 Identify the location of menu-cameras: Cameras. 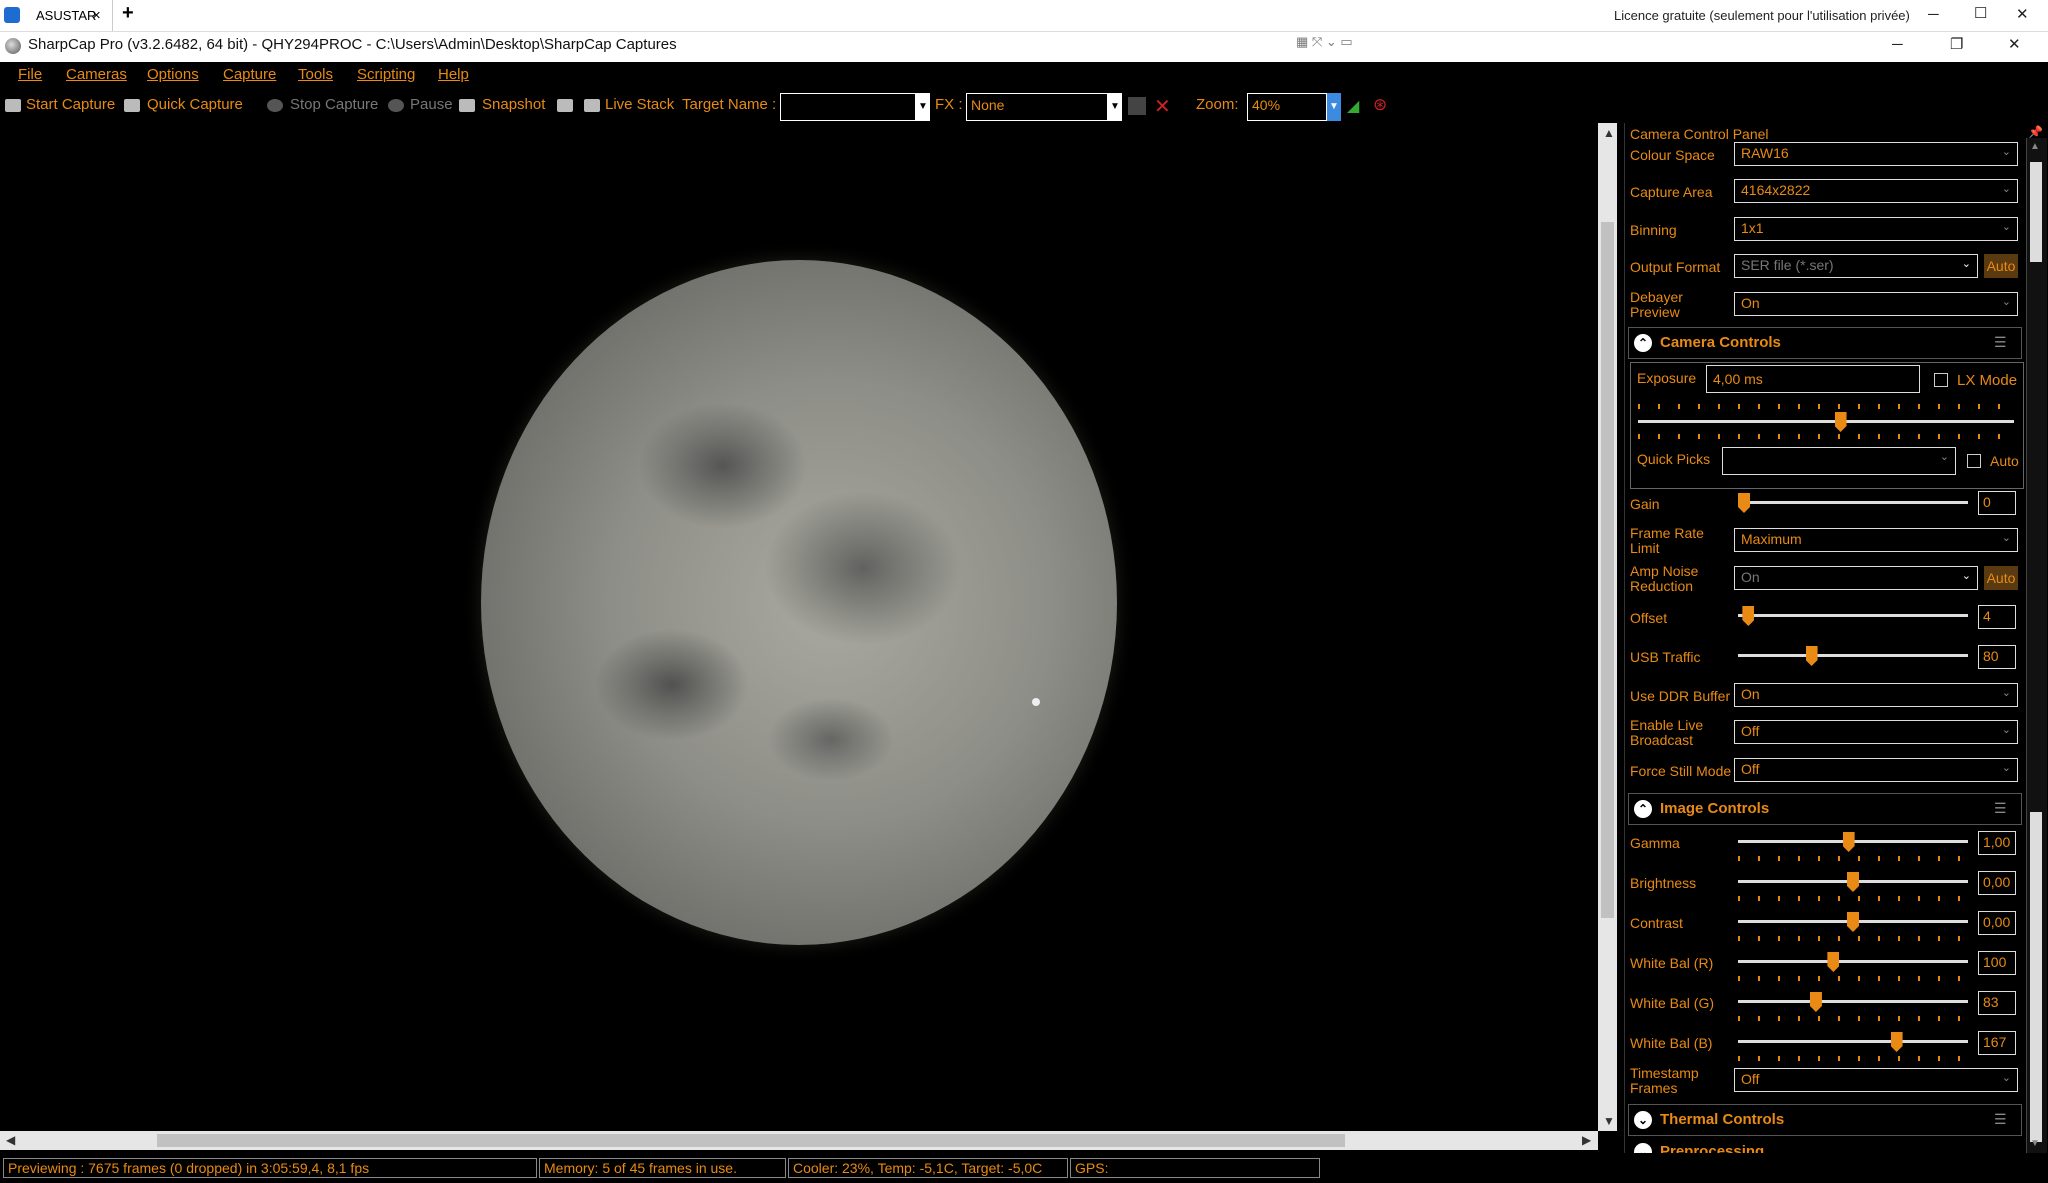
(96, 74).